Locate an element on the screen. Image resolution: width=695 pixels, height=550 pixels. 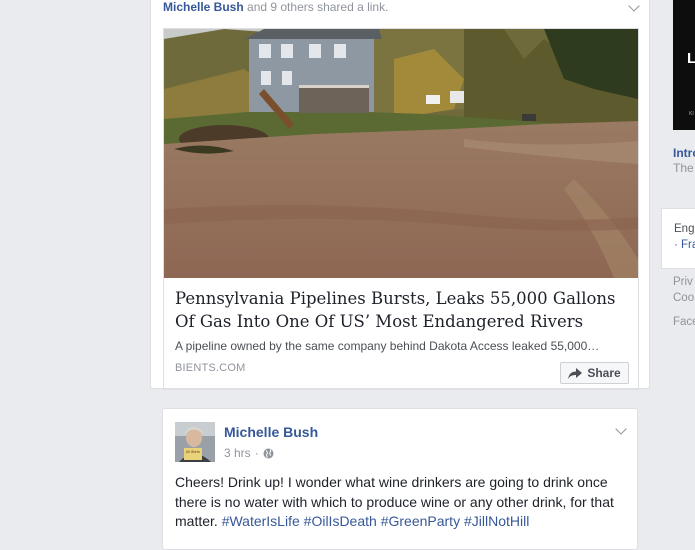
ad-image-small-text: KI is located at coordinates (691, 114).